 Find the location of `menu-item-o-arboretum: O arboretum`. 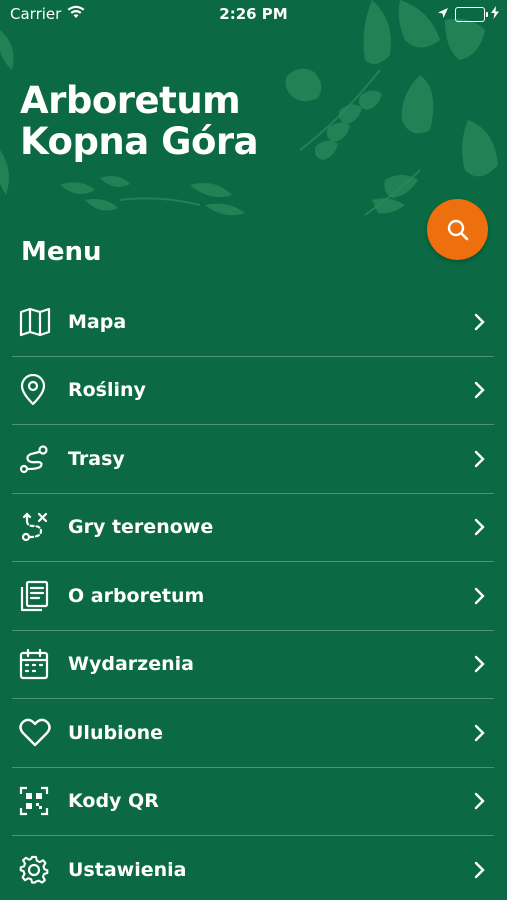

menu-item-o-arboretum: O arboretum is located at coordinates (253, 596).